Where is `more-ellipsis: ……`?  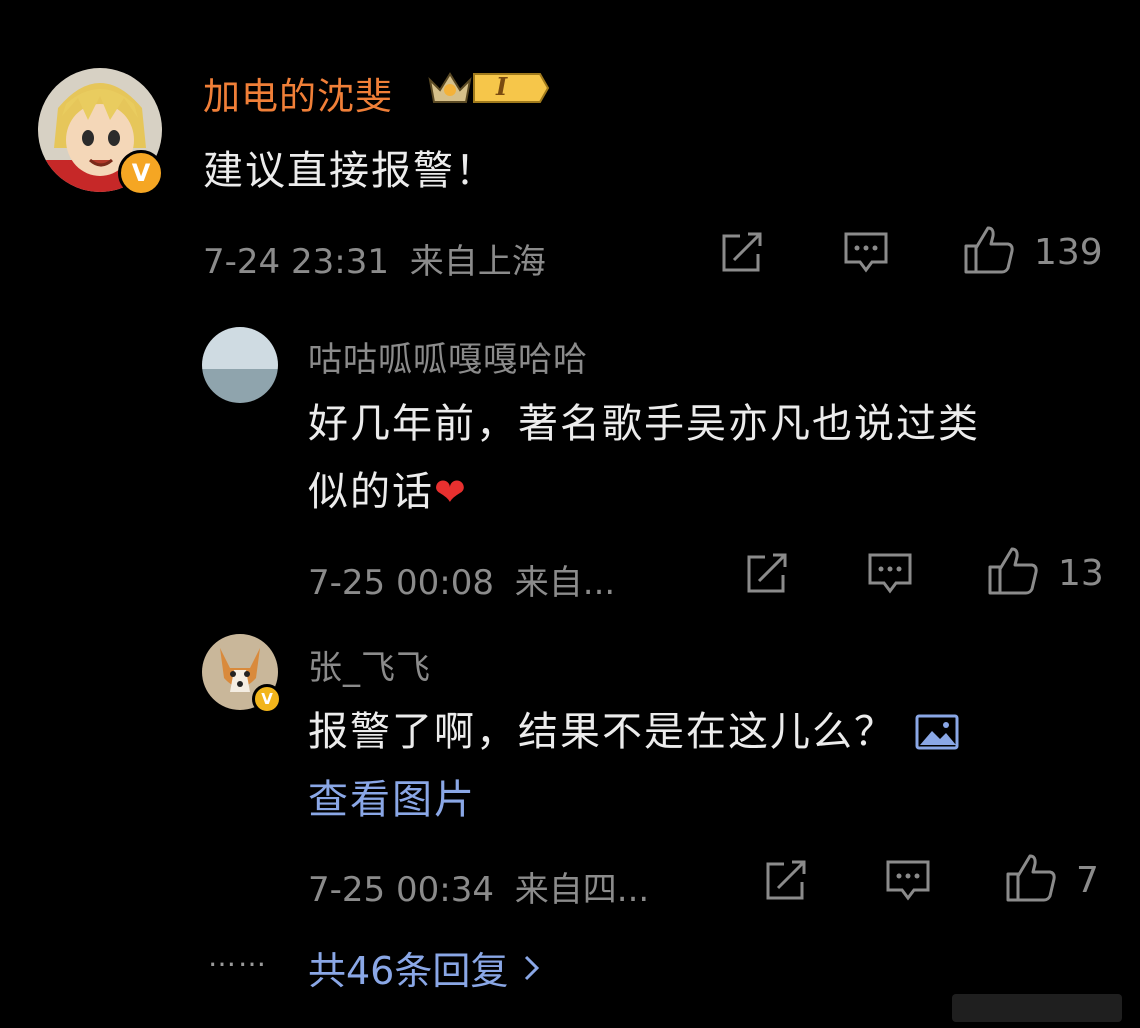 more-ellipsis: …… is located at coordinates (238, 956).